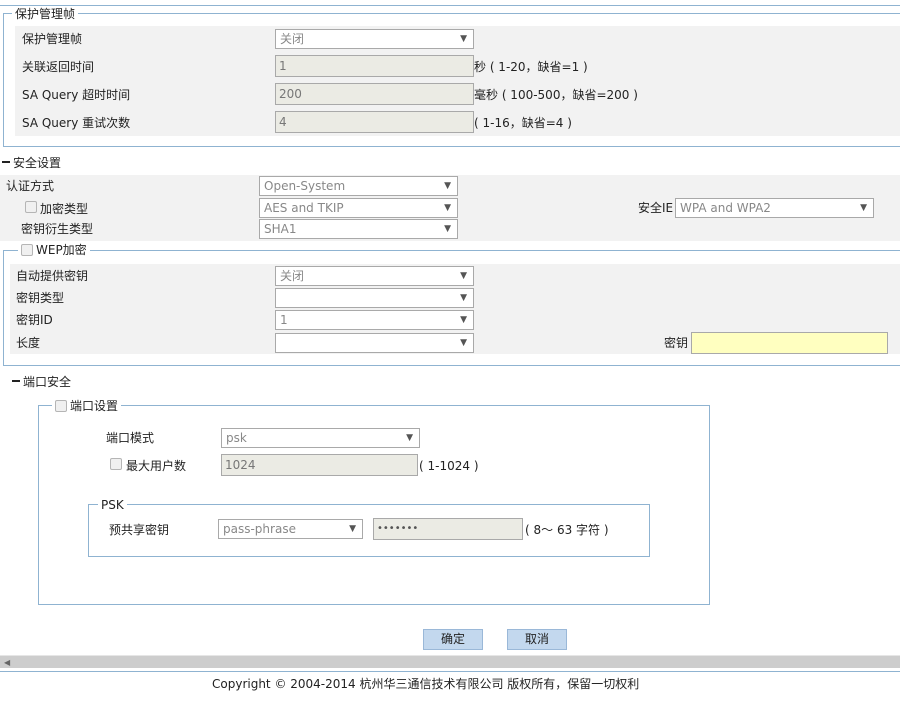 The image size is (900, 701). What do you see at coordinates (656, 208) in the screenshot?
I see `security-ie-label: 安全IE` at bounding box center [656, 208].